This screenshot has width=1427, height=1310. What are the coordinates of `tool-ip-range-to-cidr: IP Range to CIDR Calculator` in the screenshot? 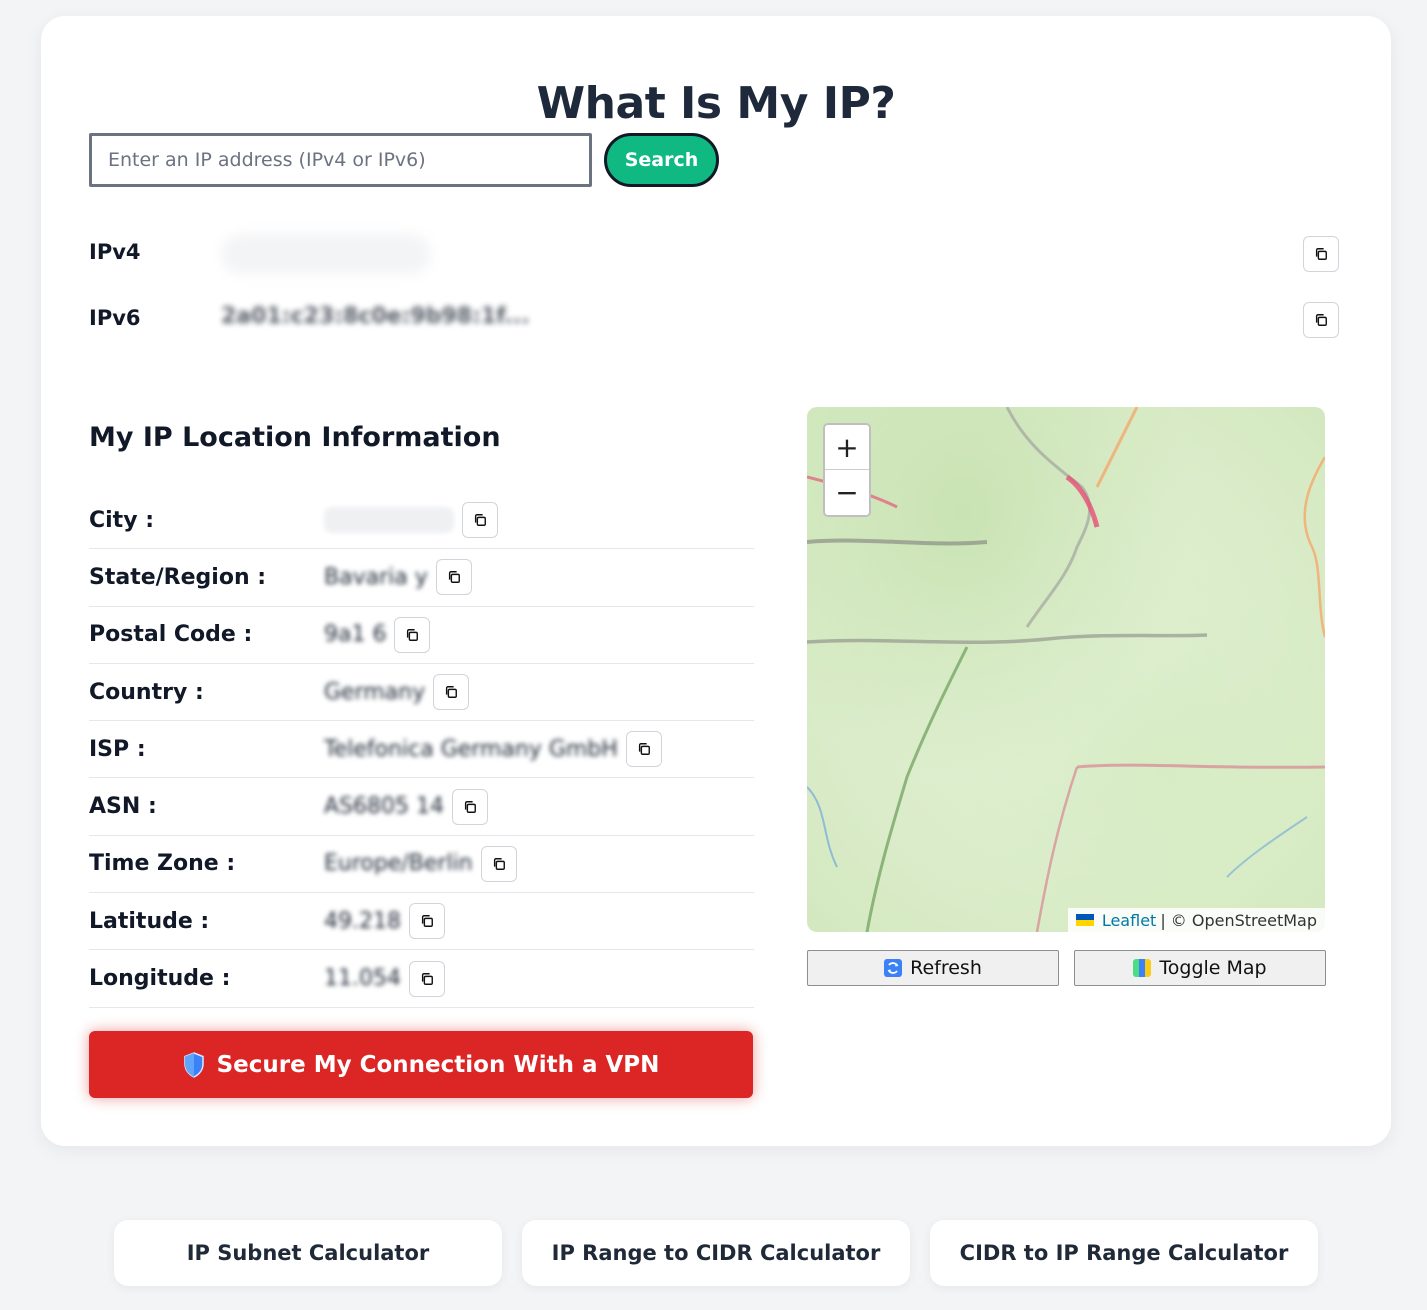 It's located at (716, 1253).